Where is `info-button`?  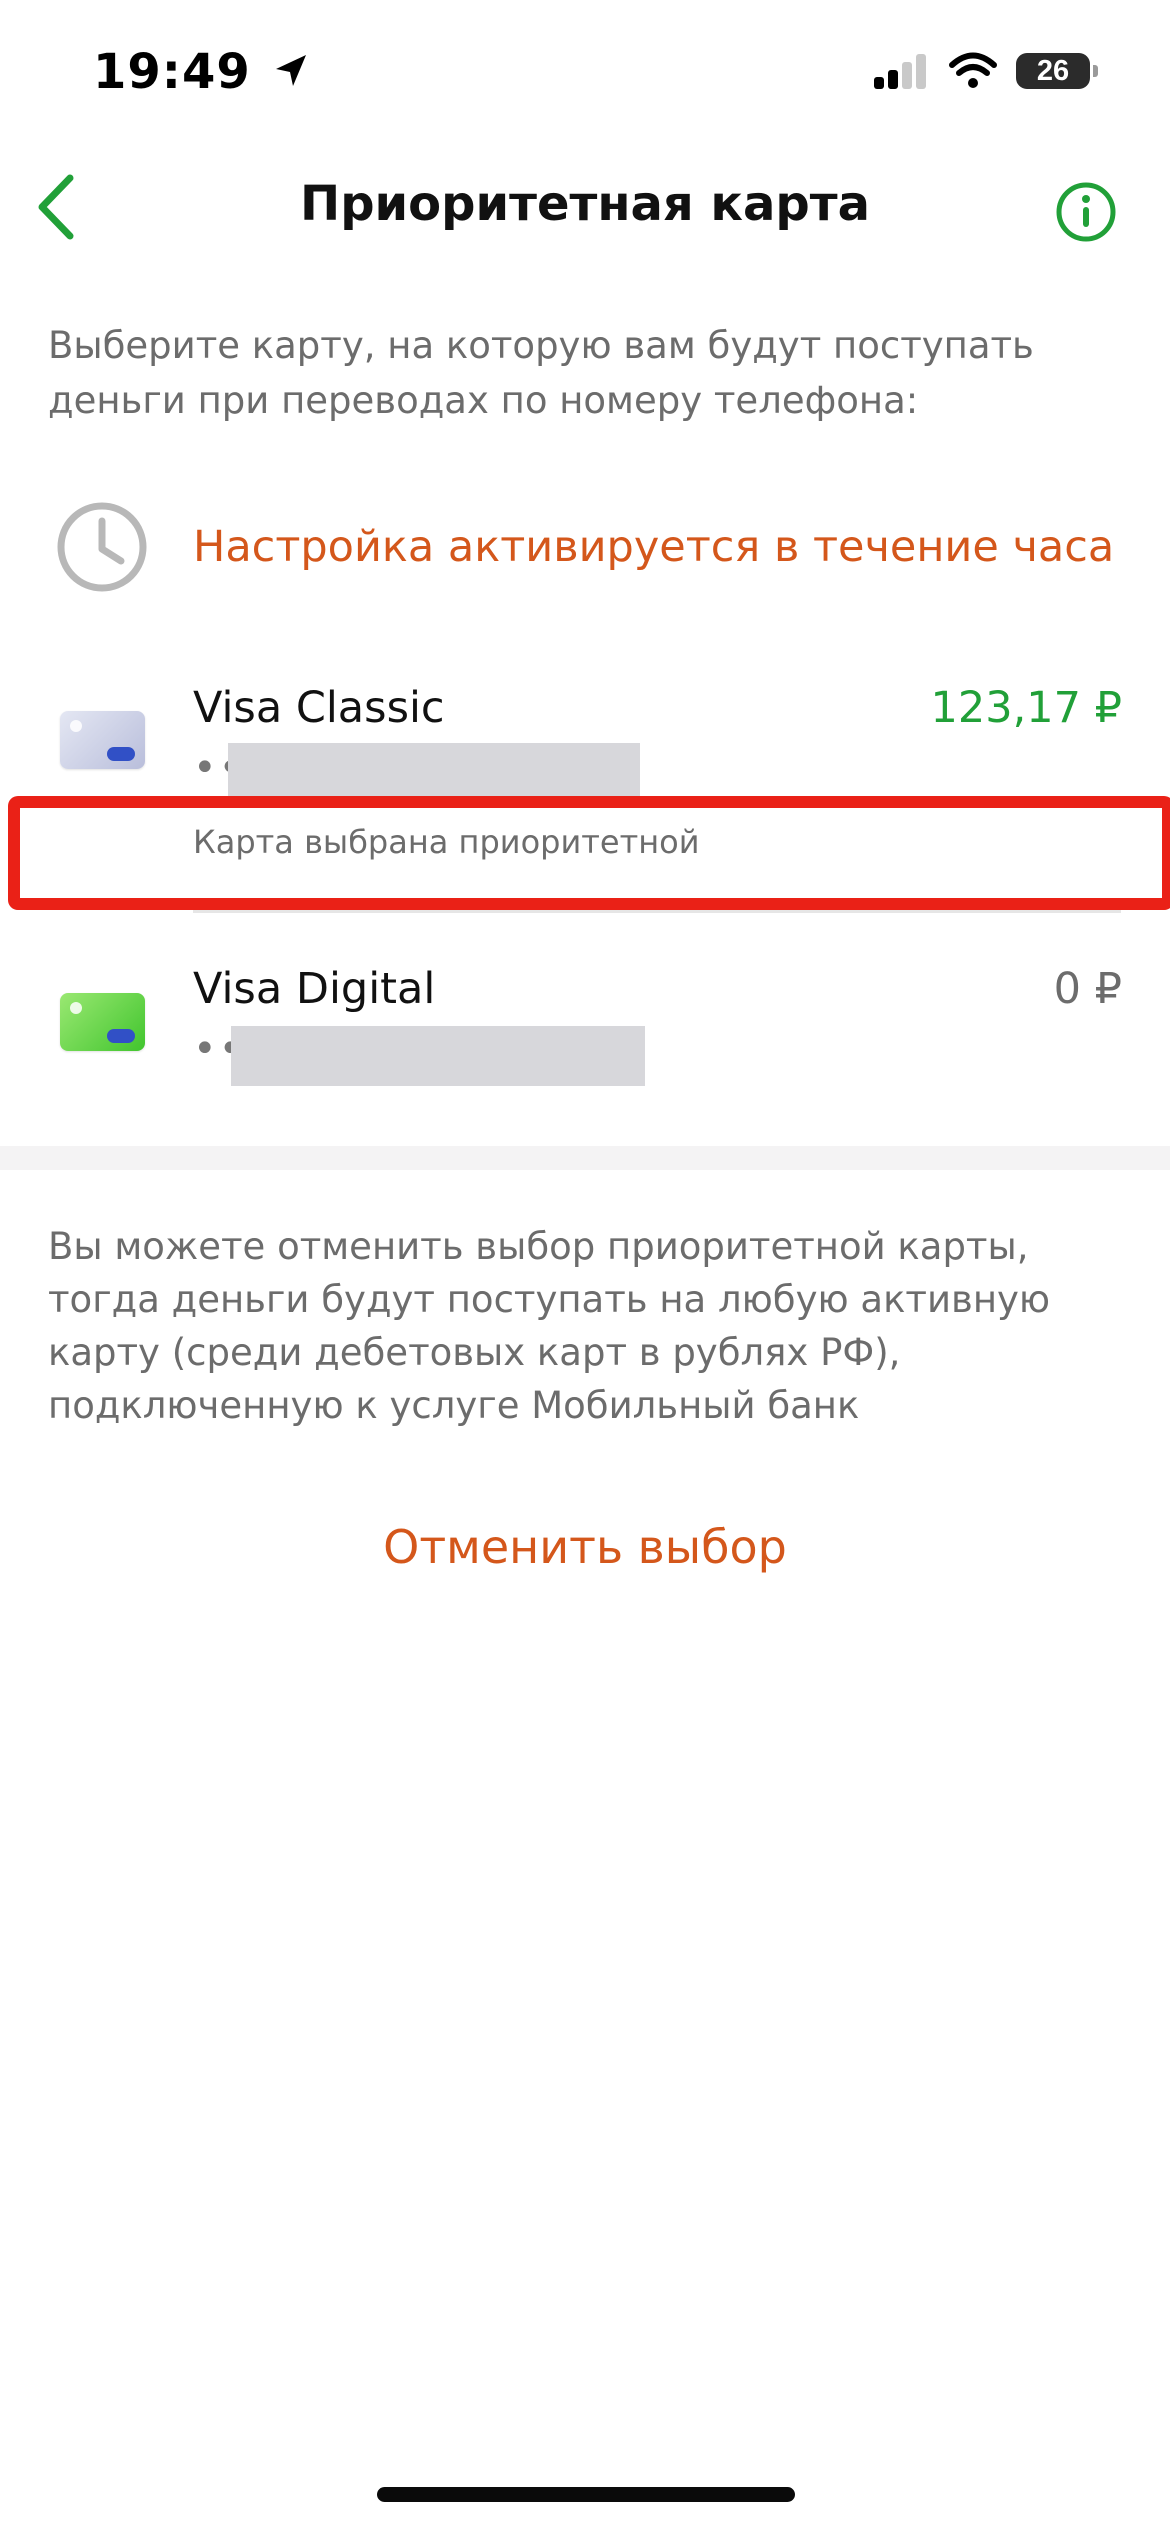 info-button is located at coordinates (1086, 212).